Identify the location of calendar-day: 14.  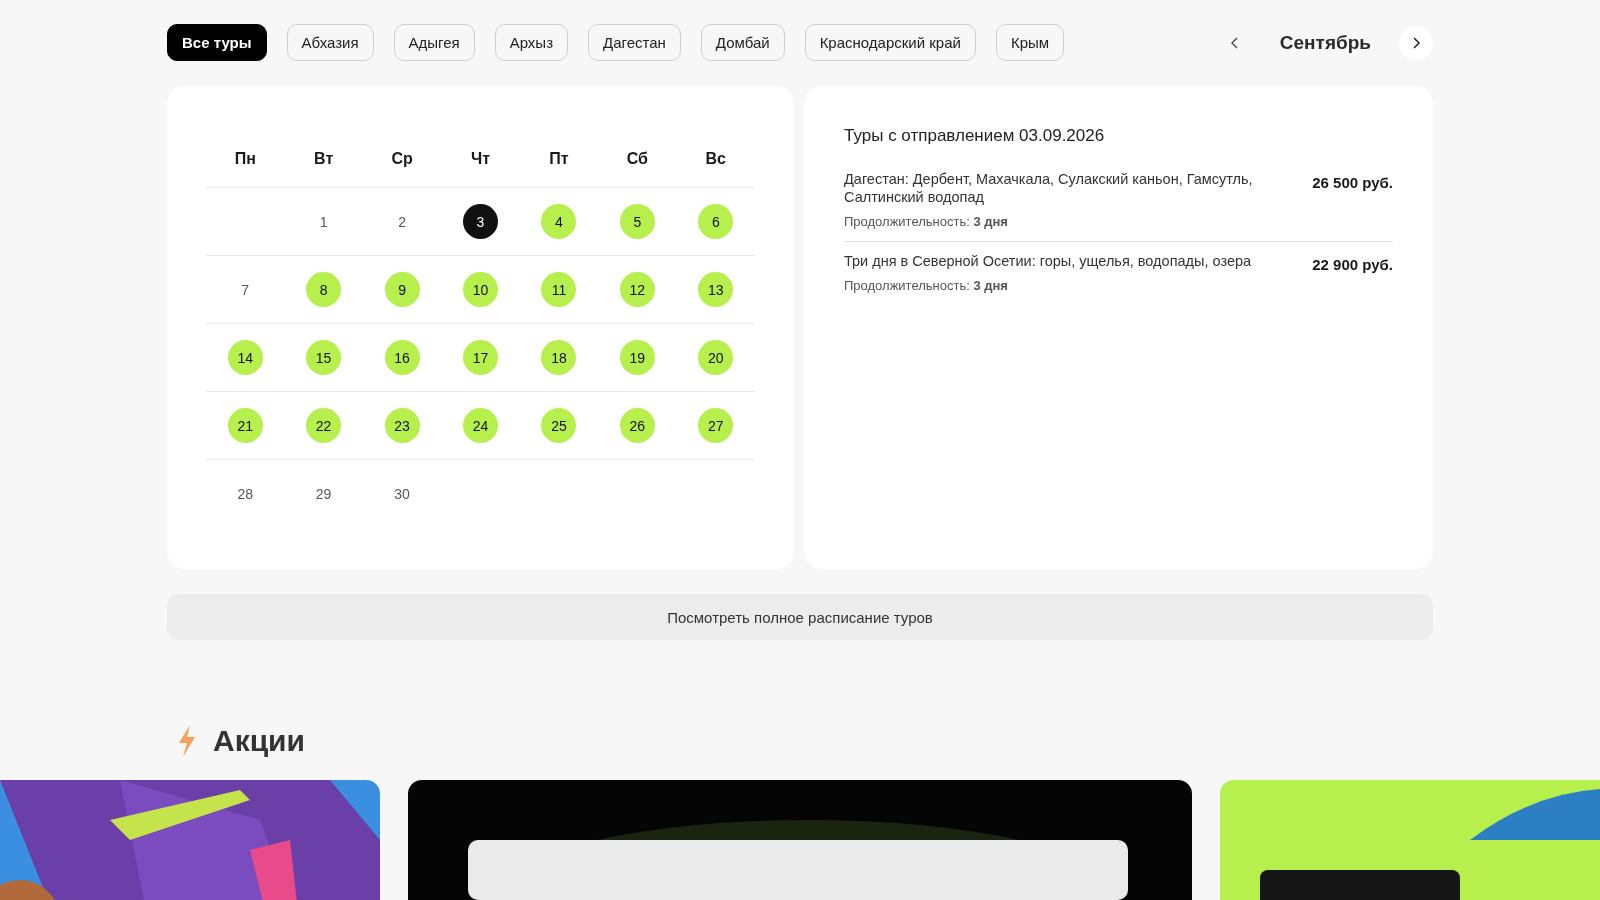
(245, 357).